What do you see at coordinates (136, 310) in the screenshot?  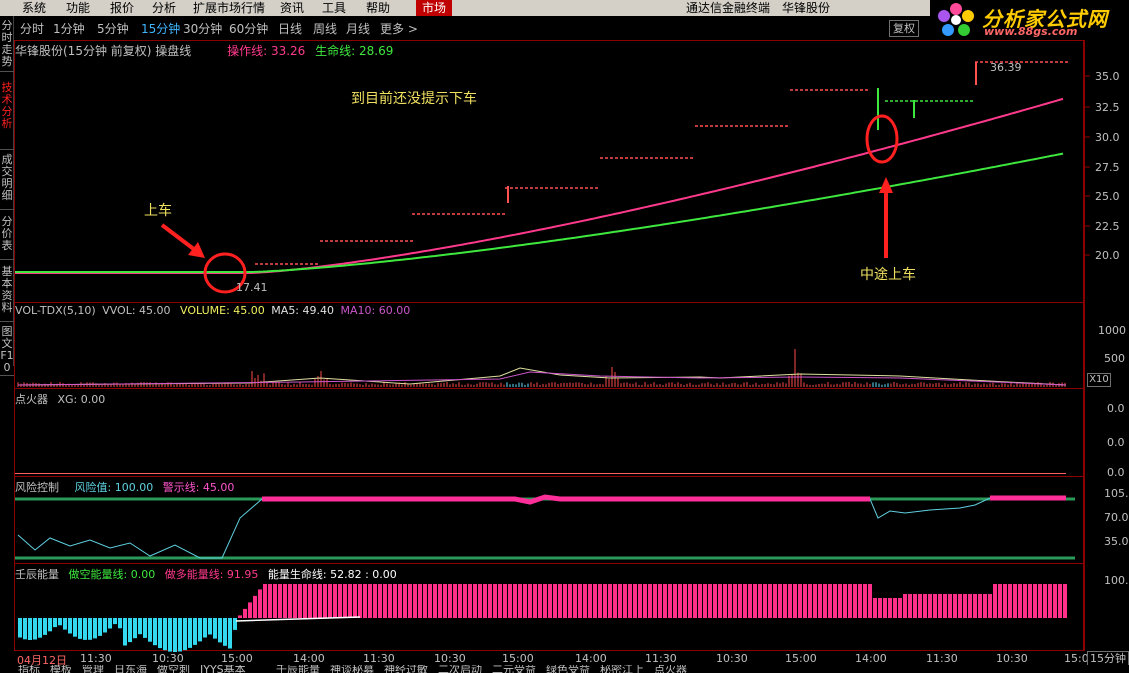 I see `vvol-label: VVOL: 45.00` at bounding box center [136, 310].